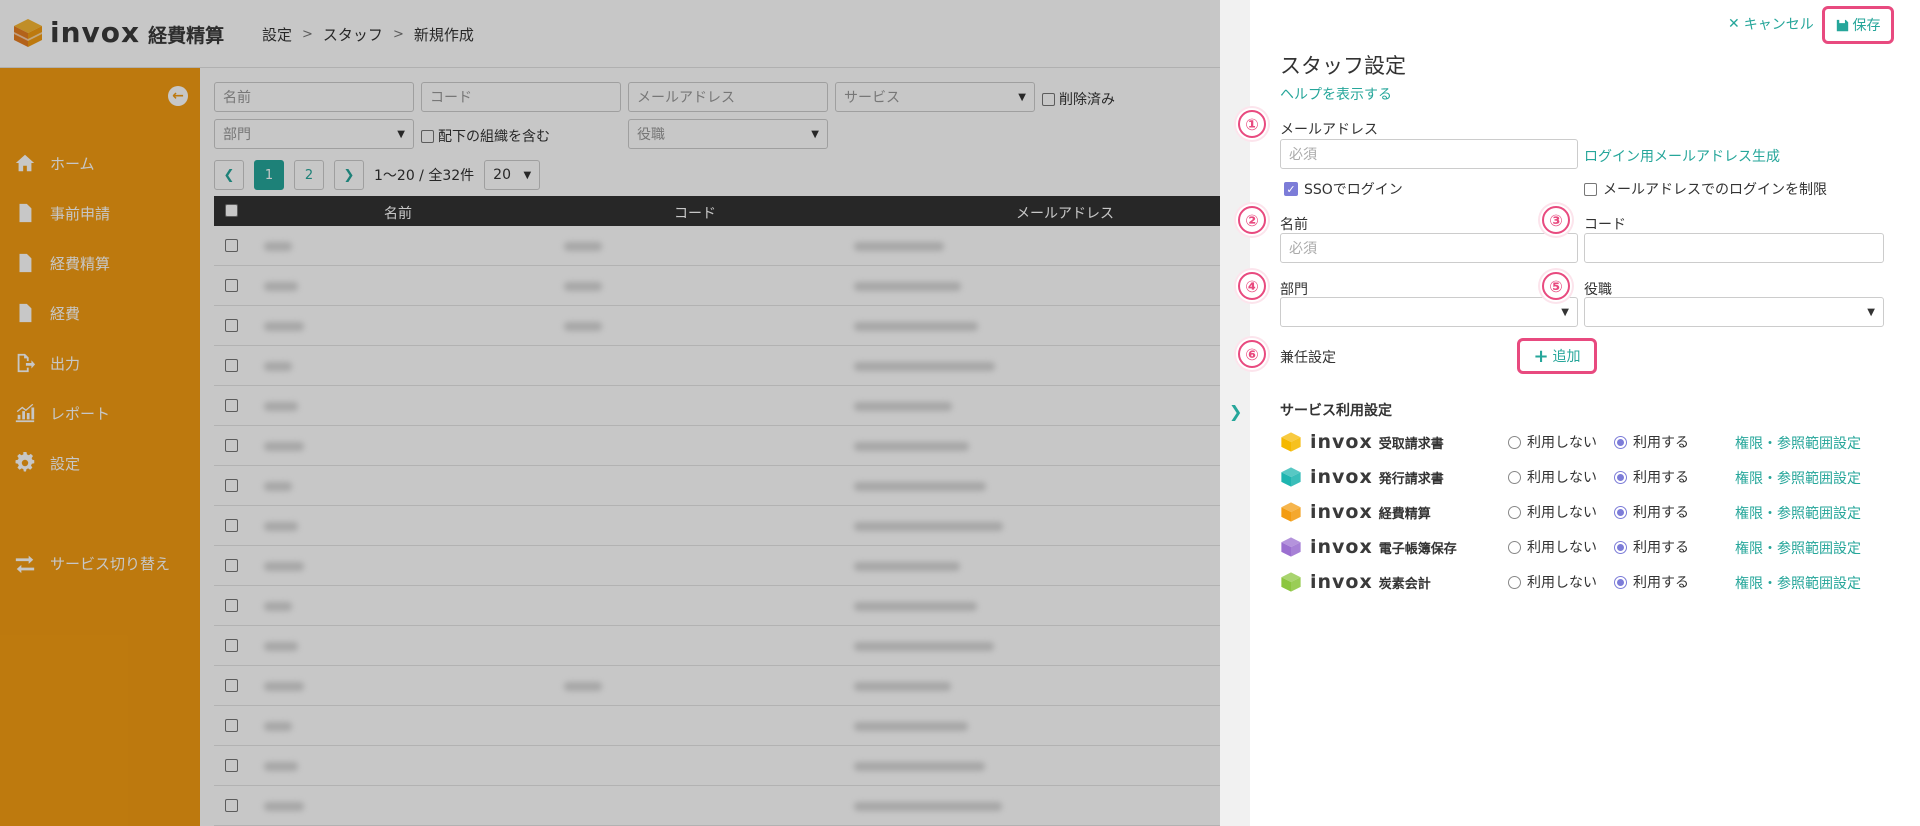 The width and height of the screenshot is (1920, 826). I want to click on save-button: 保存, so click(1858, 25).